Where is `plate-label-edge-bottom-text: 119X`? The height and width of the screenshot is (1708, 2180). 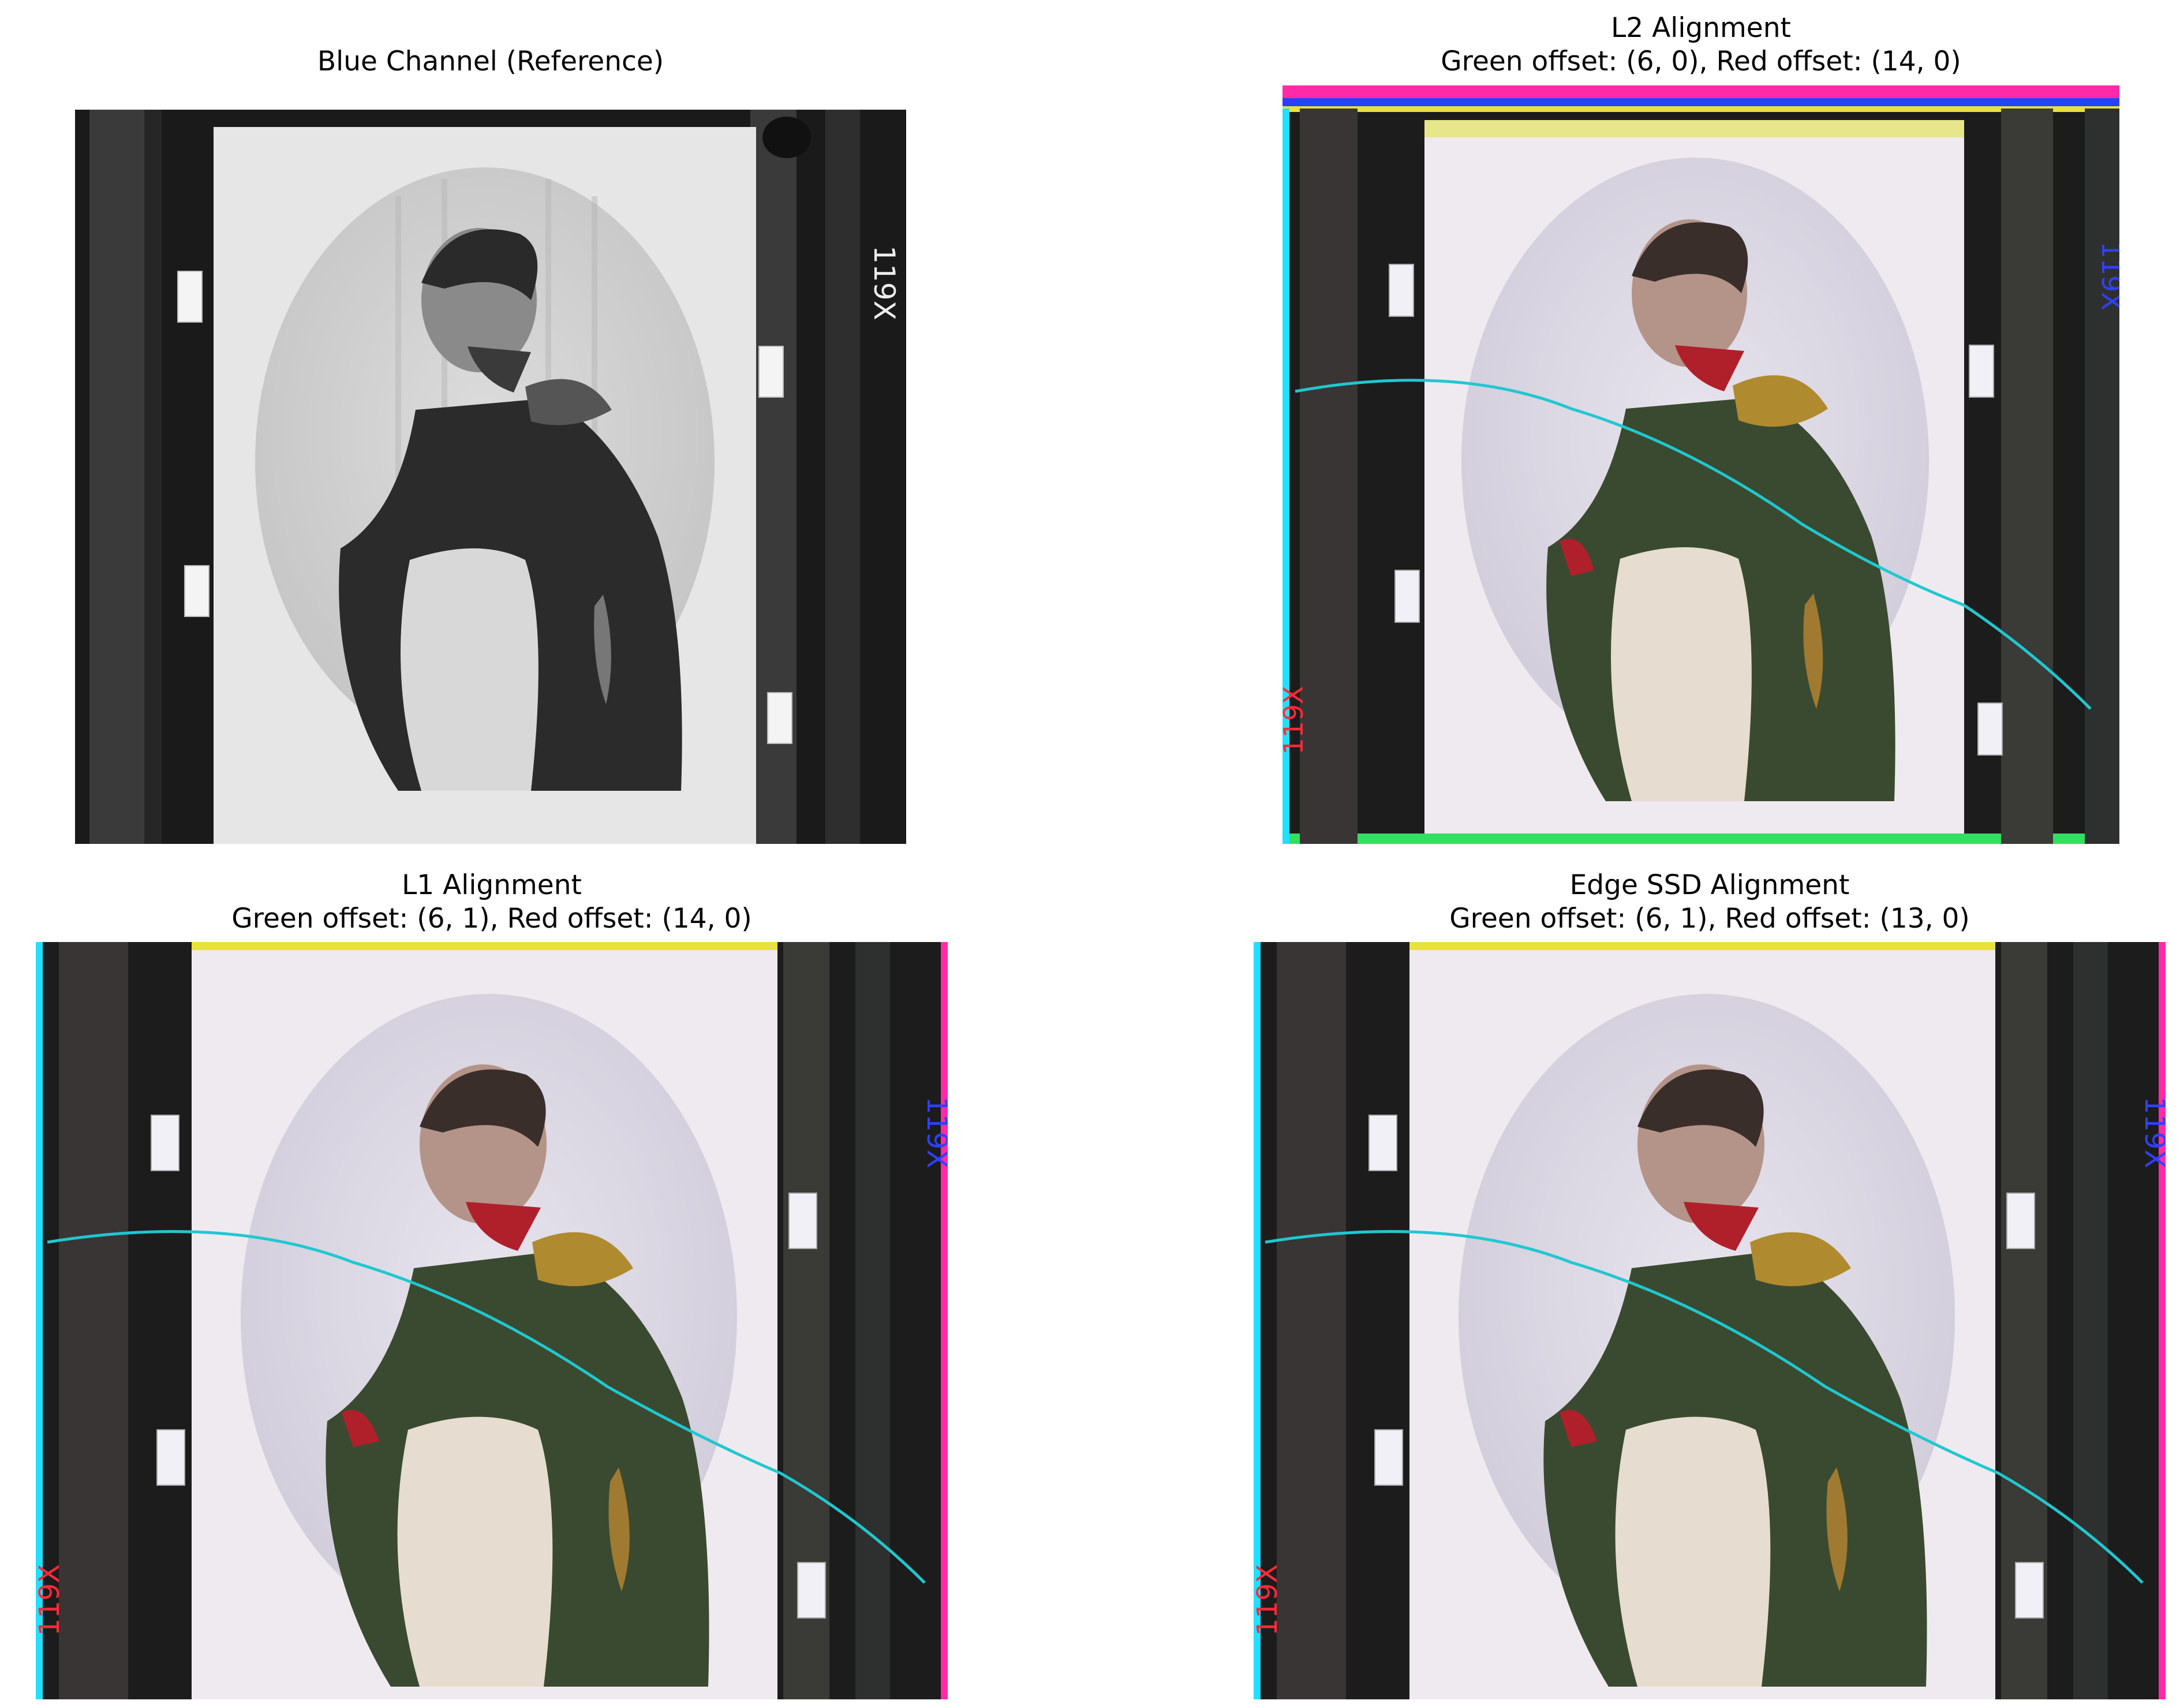
plate-label-edge-bottom-text: 119X is located at coordinates (1269, 1600).